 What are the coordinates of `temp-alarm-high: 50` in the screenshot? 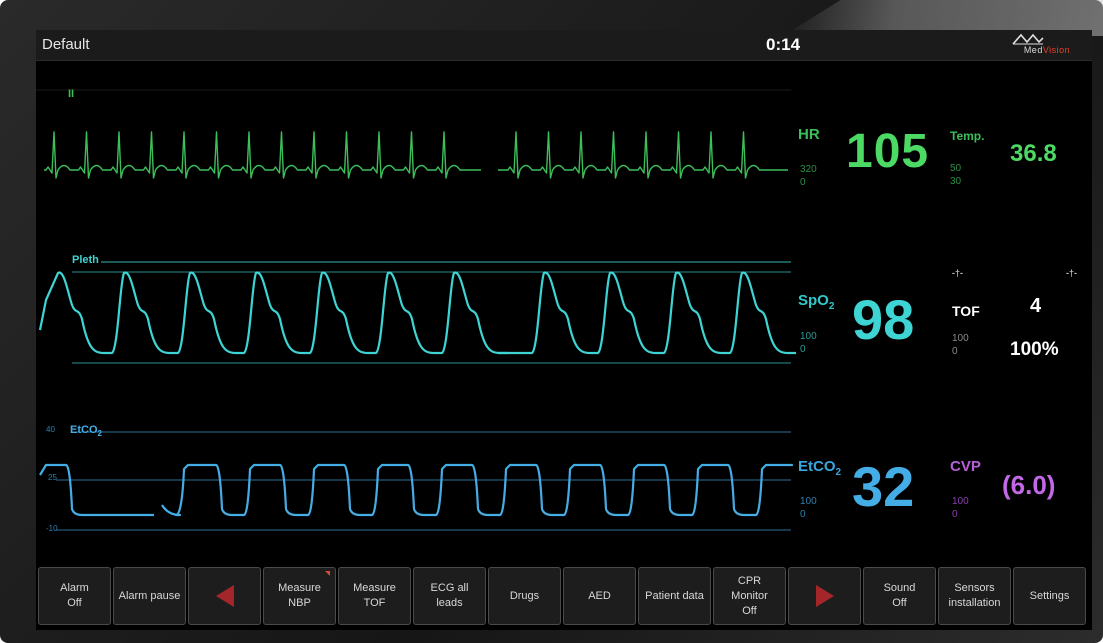 It's located at (956, 168).